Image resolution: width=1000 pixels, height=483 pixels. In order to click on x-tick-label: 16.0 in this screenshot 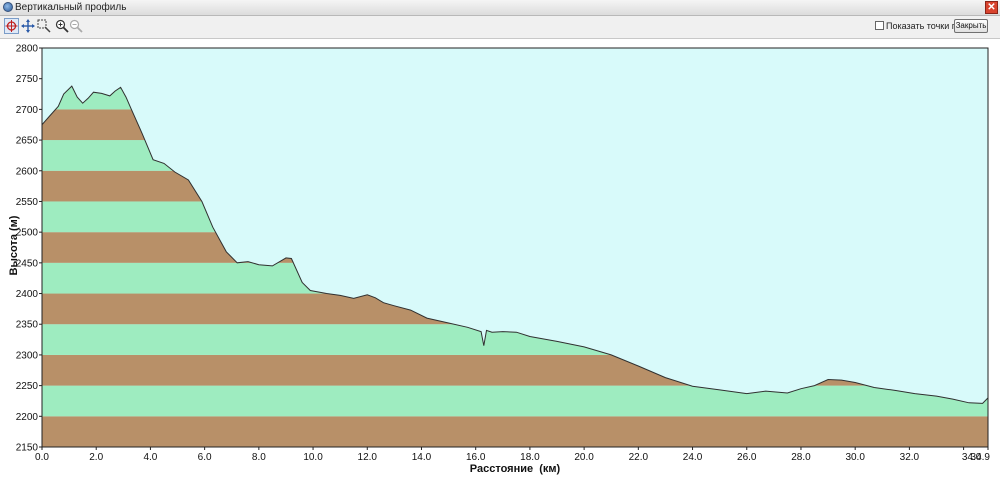, I will do `click(476, 457)`.